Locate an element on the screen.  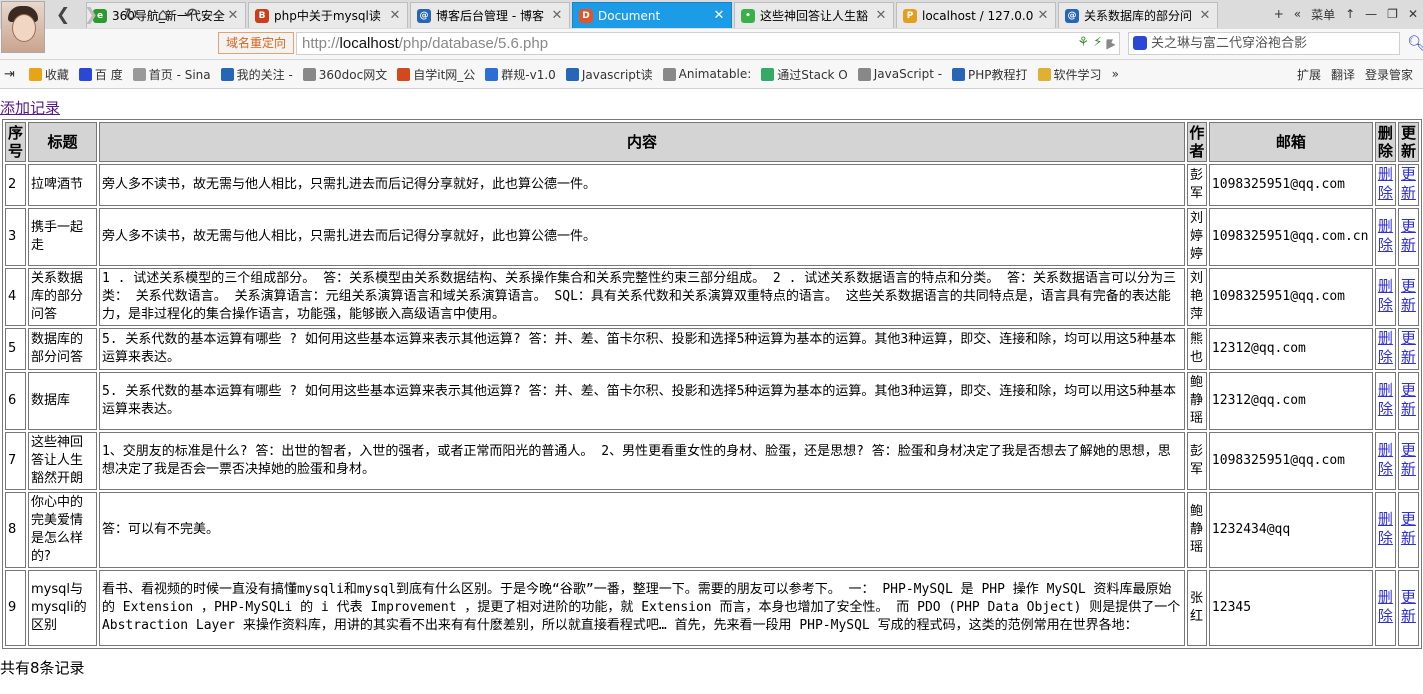
menu-button: 菜单 is located at coordinates (1323, 14).